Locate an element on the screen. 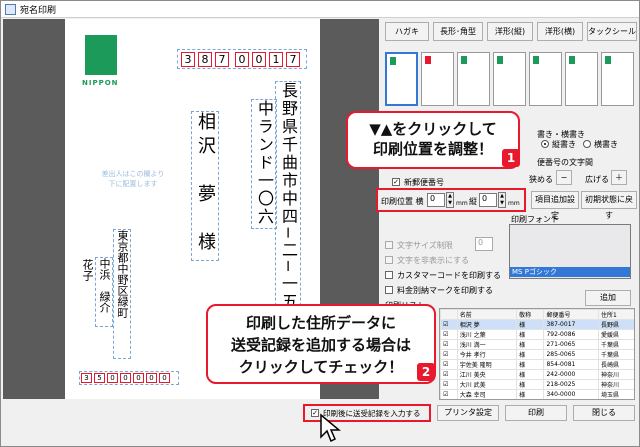  row-name: 大森 幸司 is located at coordinates (487, 394).